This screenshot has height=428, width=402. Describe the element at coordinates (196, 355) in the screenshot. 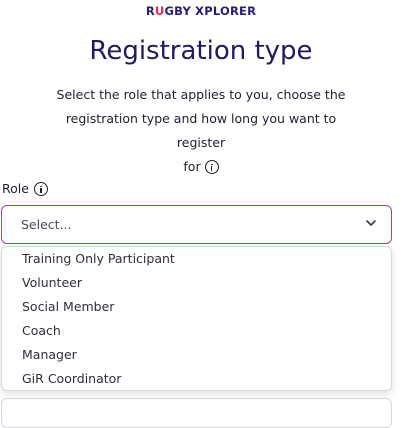

I see `role-option-manager: Manager` at that location.